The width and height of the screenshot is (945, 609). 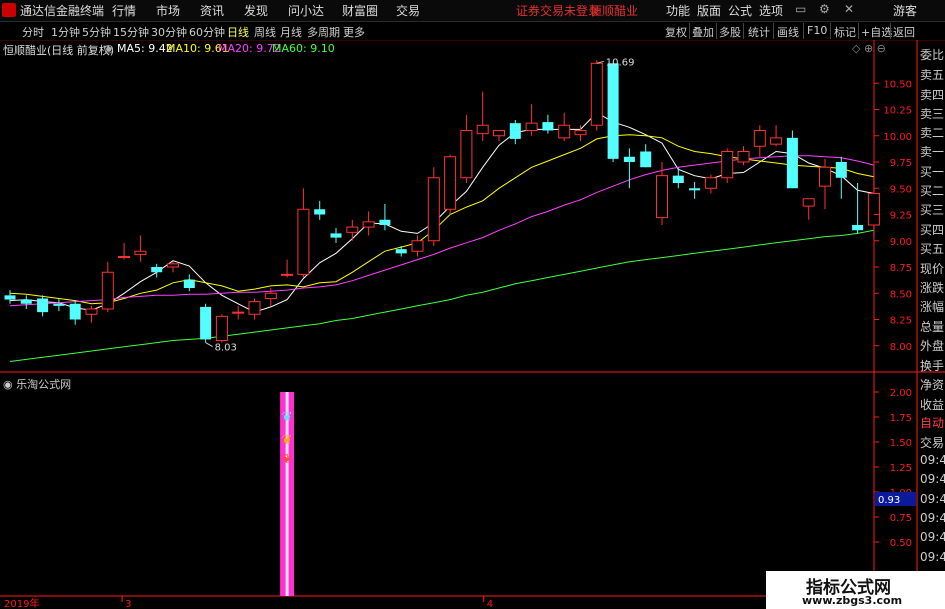 I want to click on annotation-pointer, so click(x=209, y=345).